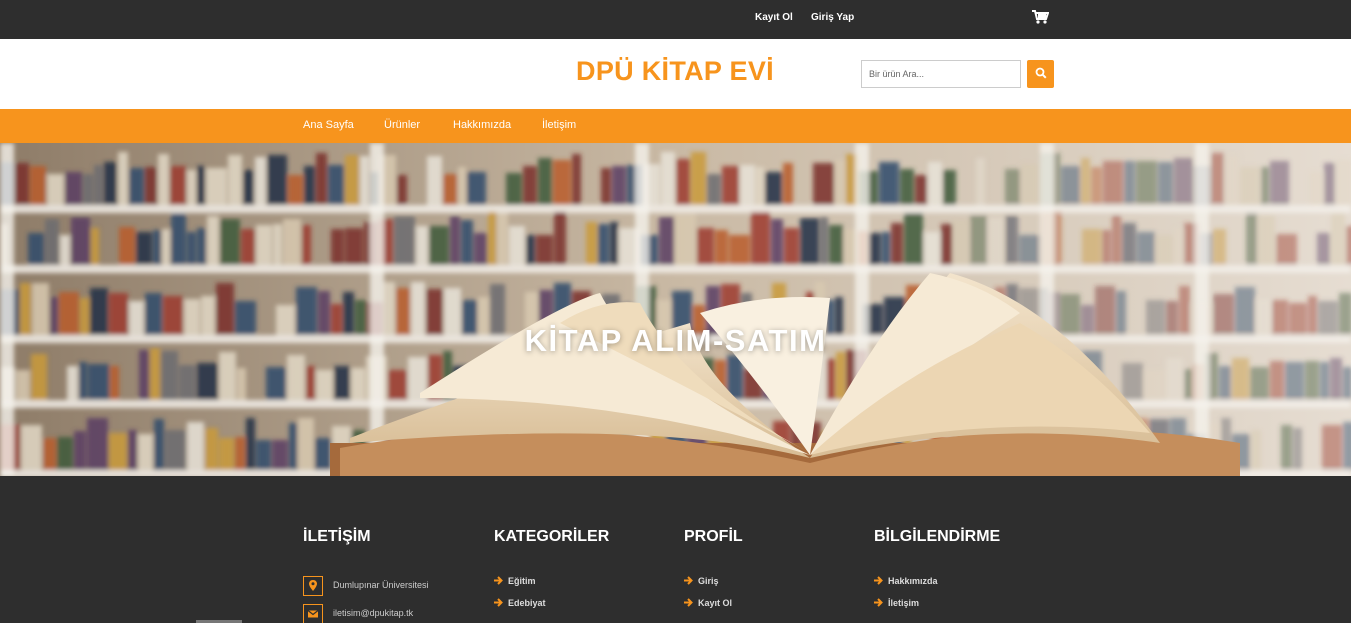 This screenshot has height=623, width=1351. Describe the element at coordinates (675, 126) in the screenshot. I see `main-nav: Ana Sayfa Ürünler Hakkımızda İletişim` at that location.